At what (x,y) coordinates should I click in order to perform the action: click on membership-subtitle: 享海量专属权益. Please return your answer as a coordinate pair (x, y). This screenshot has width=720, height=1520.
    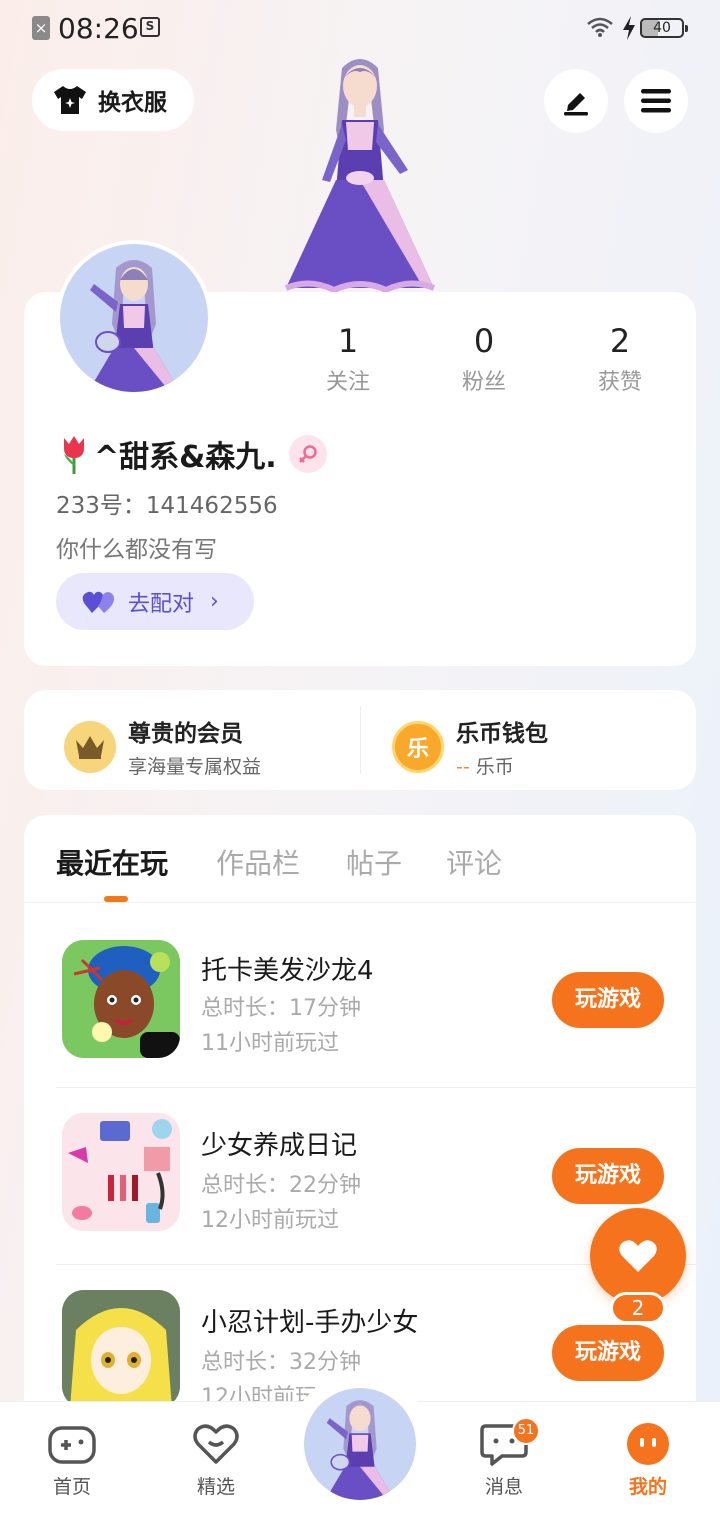
    Looking at the image, I should click on (195, 767).